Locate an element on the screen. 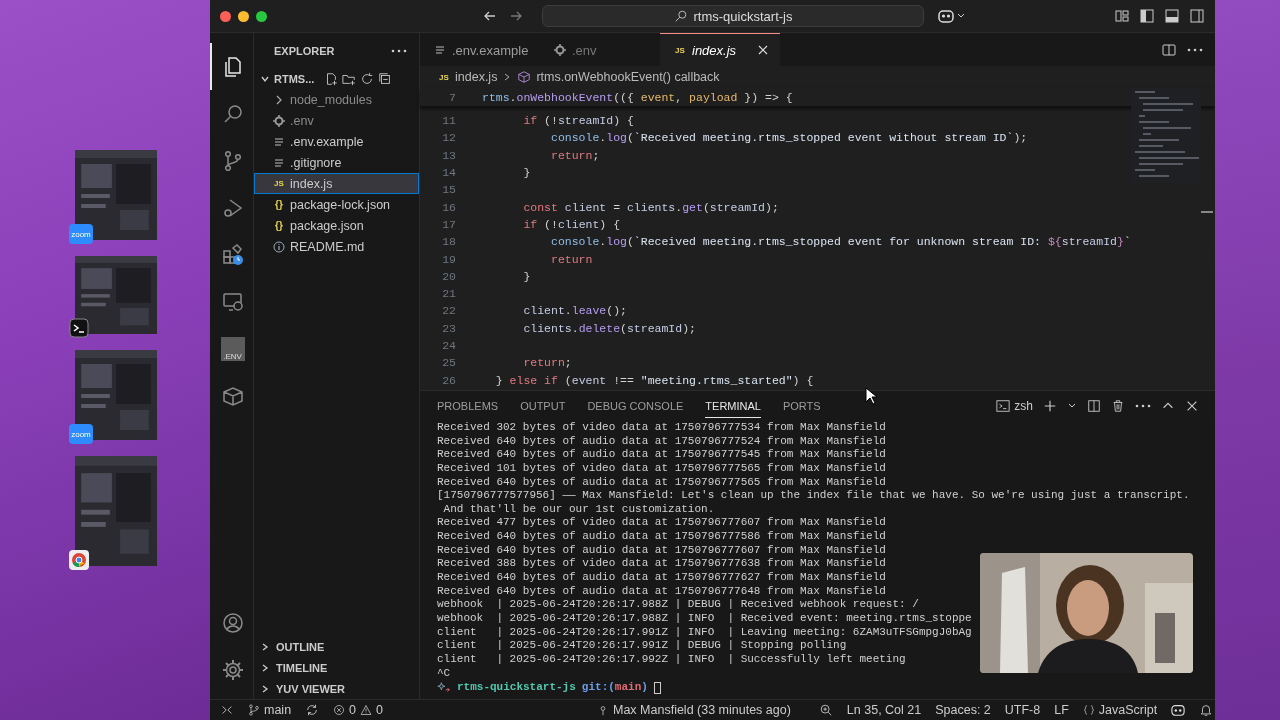 This screenshot has width=1280, height=720. cursor-position: Ln 35, Col 21 is located at coordinates (884, 710).